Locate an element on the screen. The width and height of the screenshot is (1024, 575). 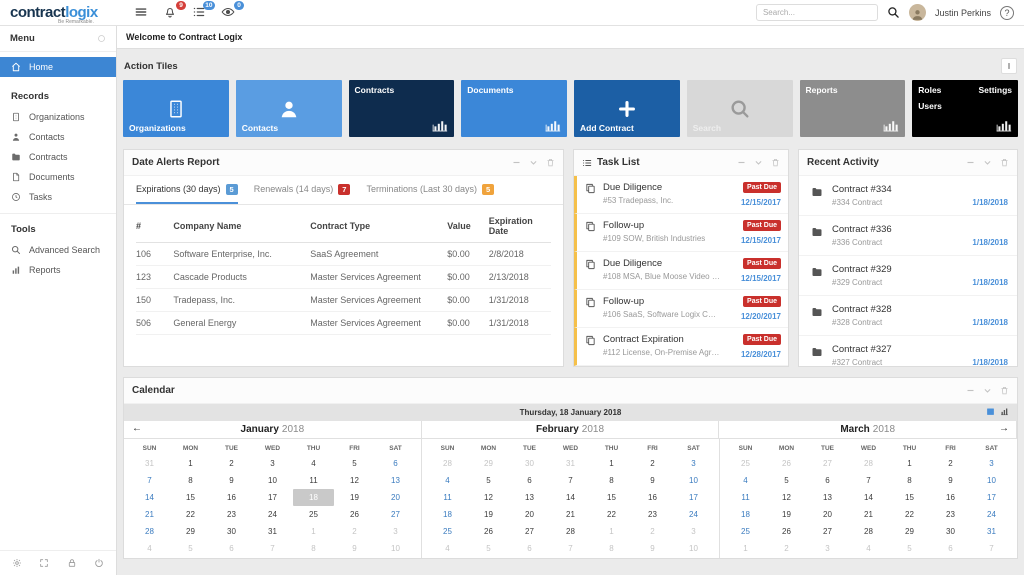
tile-reports: Reports is located at coordinates (852, 108).